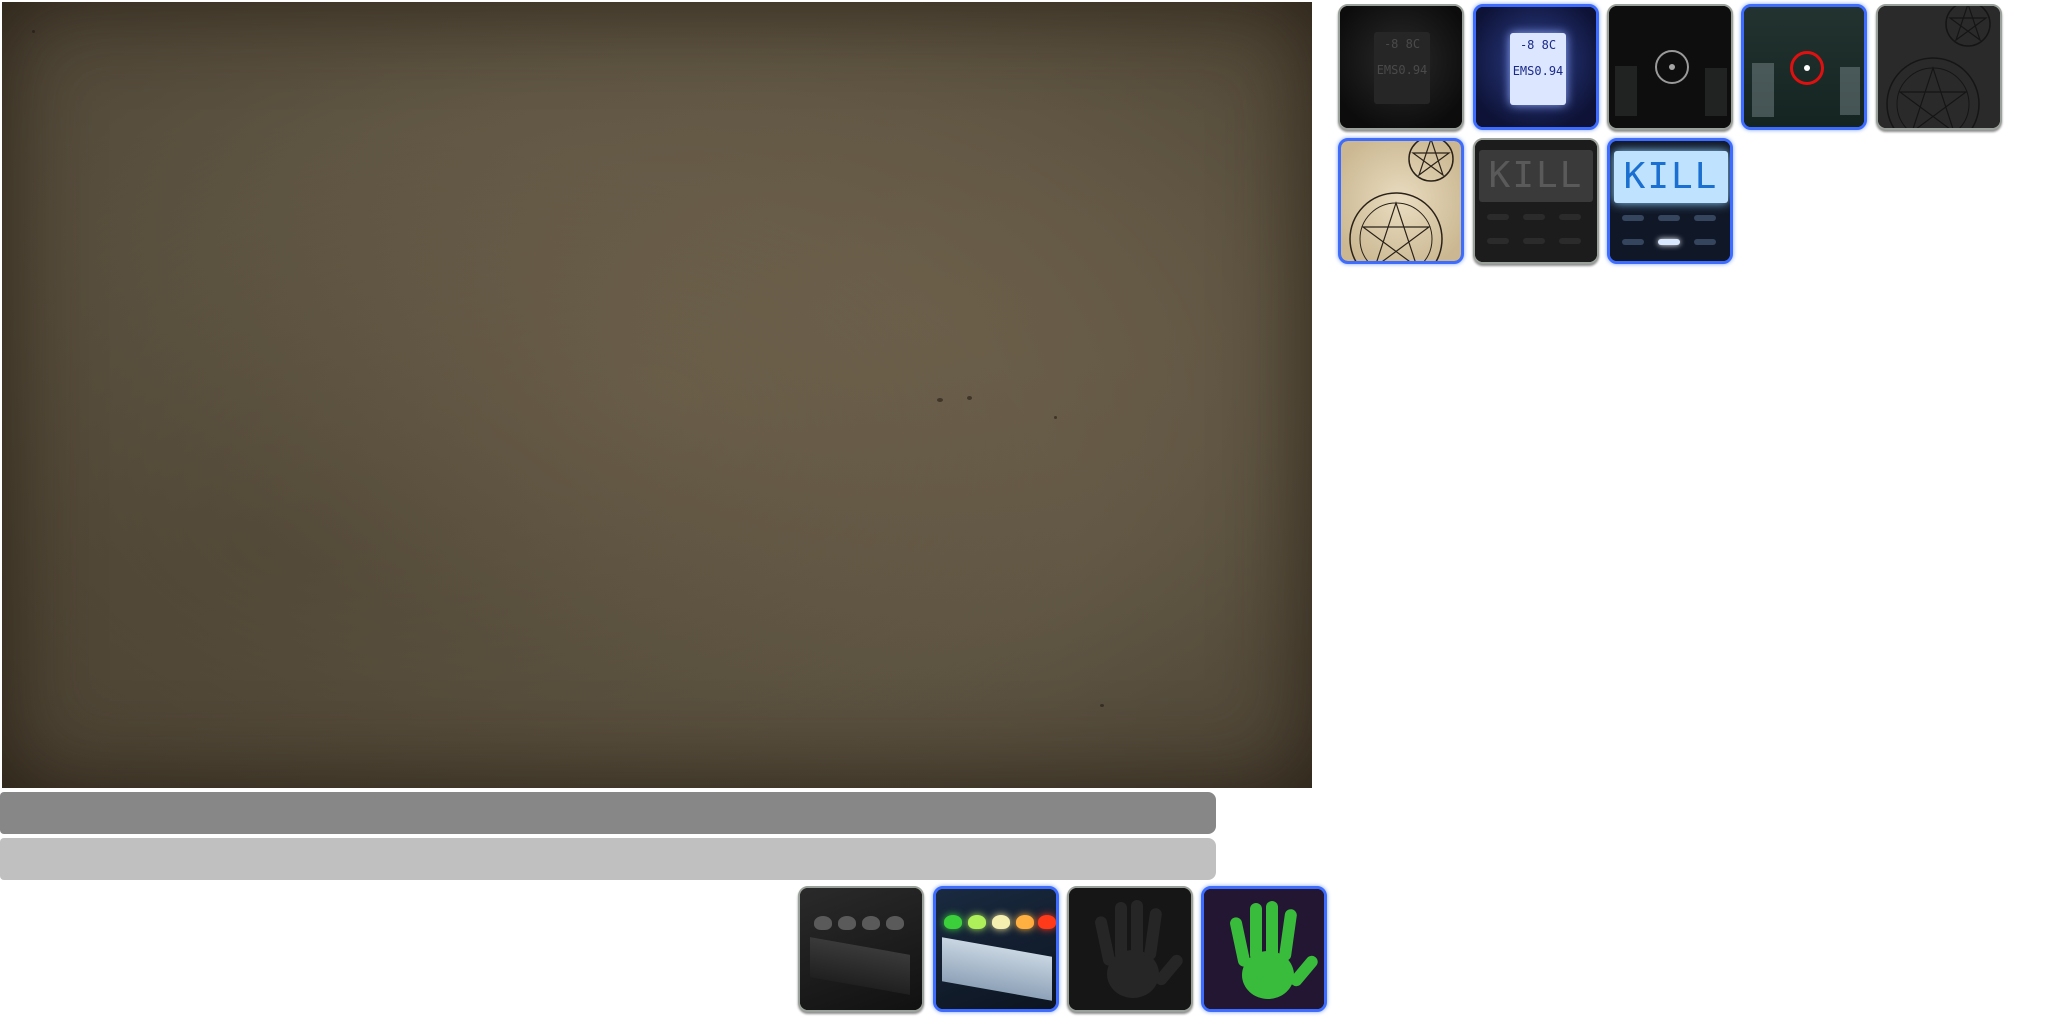  What do you see at coordinates (861, 949) in the screenshot?
I see `evidence-tile-emf-leds-off` at bounding box center [861, 949].